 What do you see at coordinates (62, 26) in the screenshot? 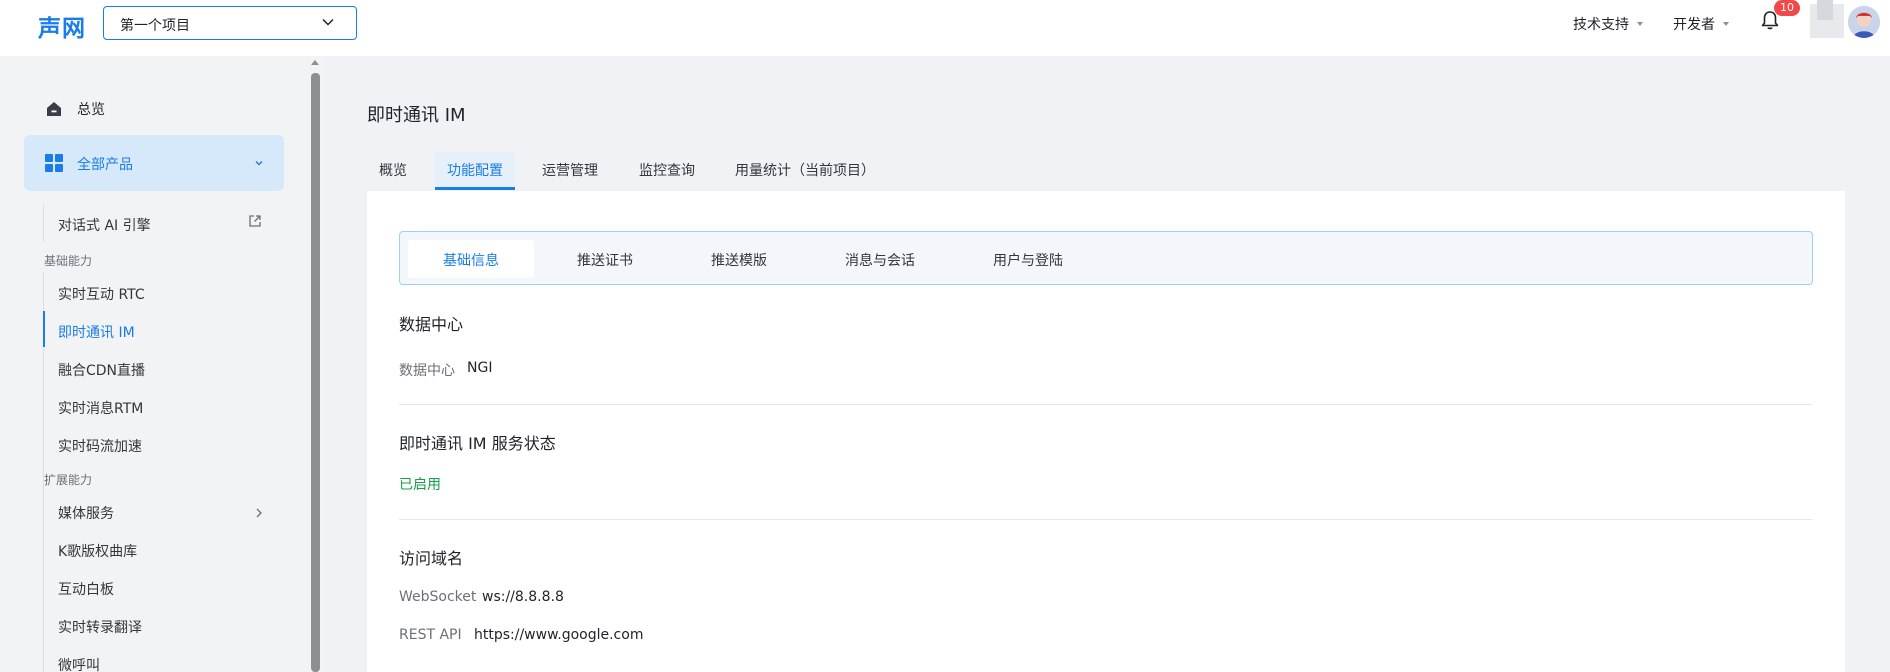
I see `brand-logo: 声网` at bounding box center [62, 26].